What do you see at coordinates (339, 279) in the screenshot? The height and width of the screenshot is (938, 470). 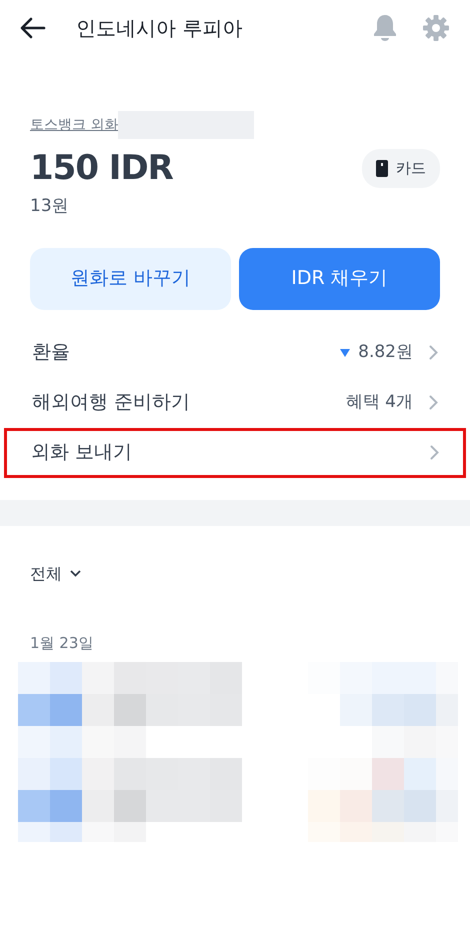 I see `action-button: IDR 채우기` at bounding box center [339, 279].